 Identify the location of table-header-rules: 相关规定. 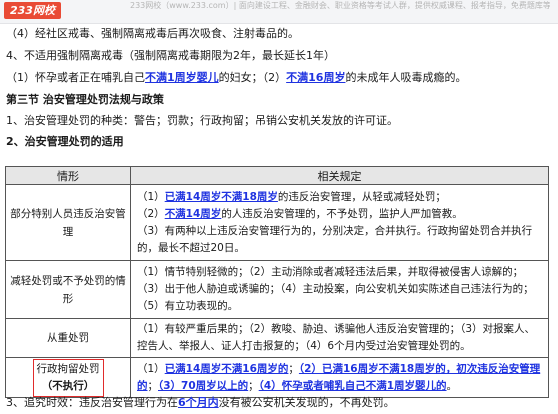
(339, 175).